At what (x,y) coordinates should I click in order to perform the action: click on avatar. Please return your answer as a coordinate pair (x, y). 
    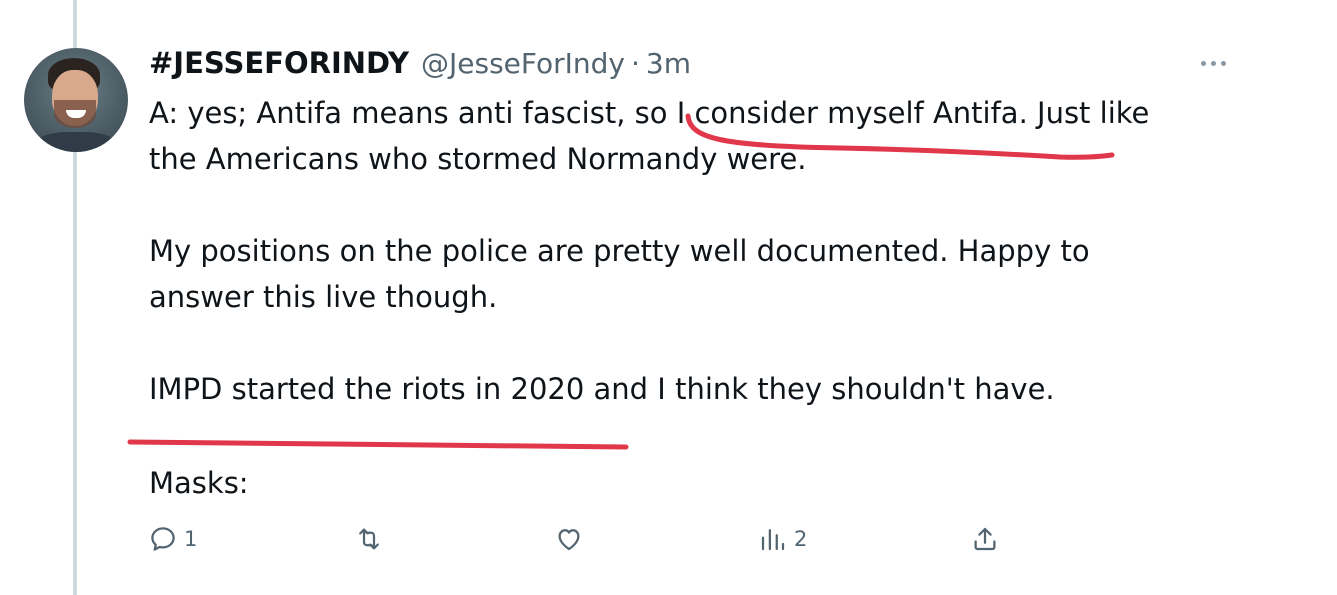
    Looking at the image, I should click on (76, 100).